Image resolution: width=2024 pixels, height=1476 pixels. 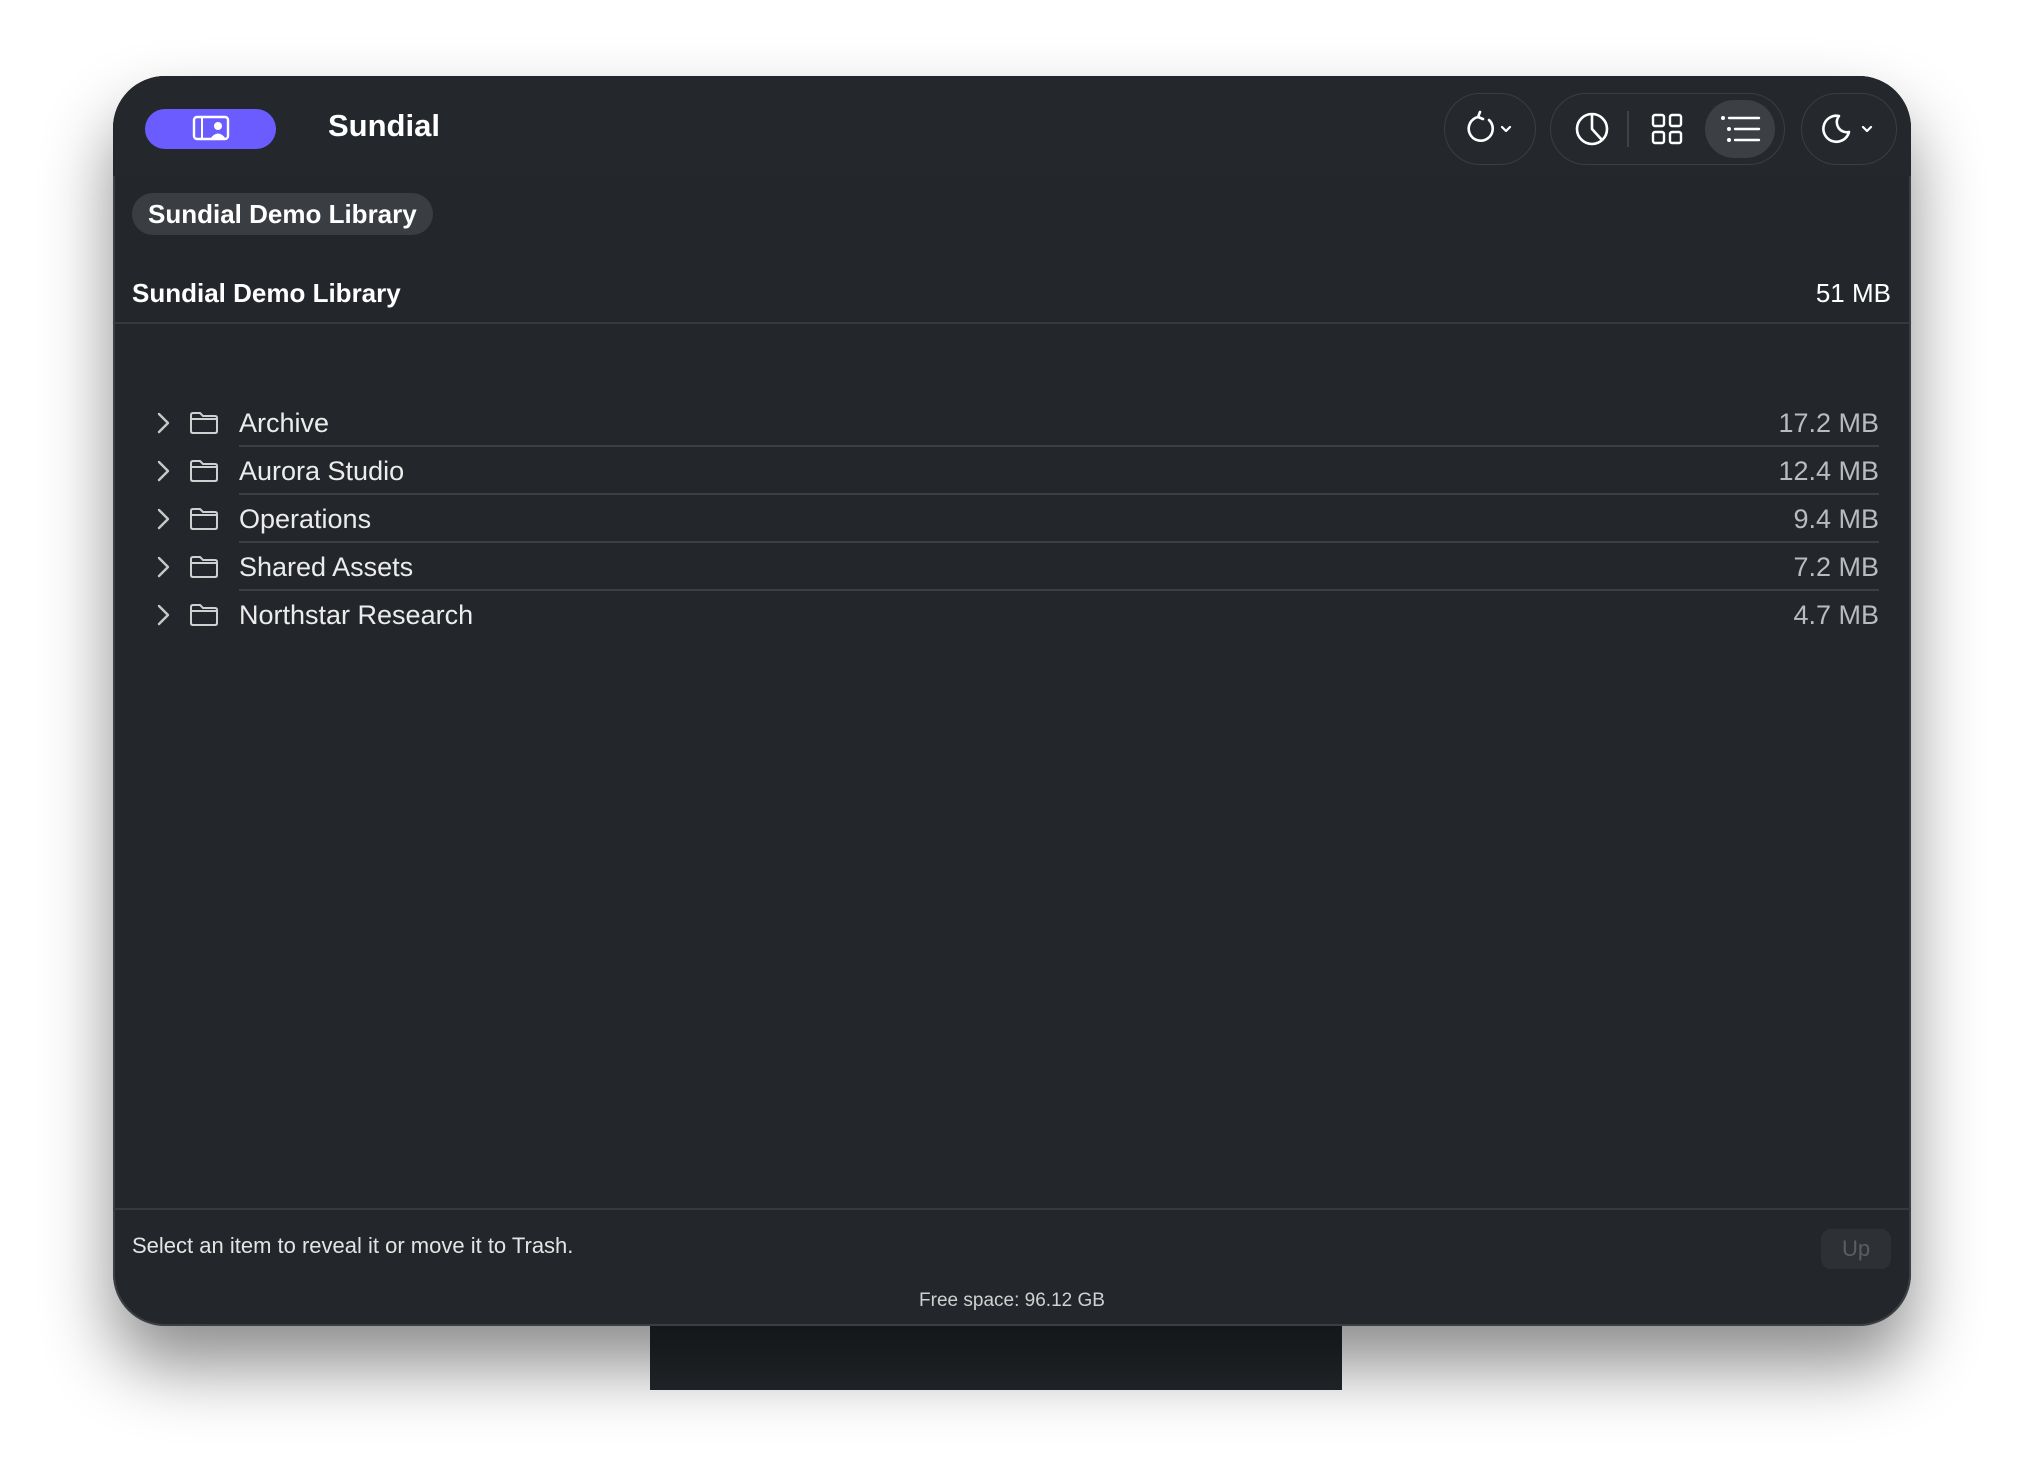 I want to click on moon-icon, so click(x=1847, y=129).